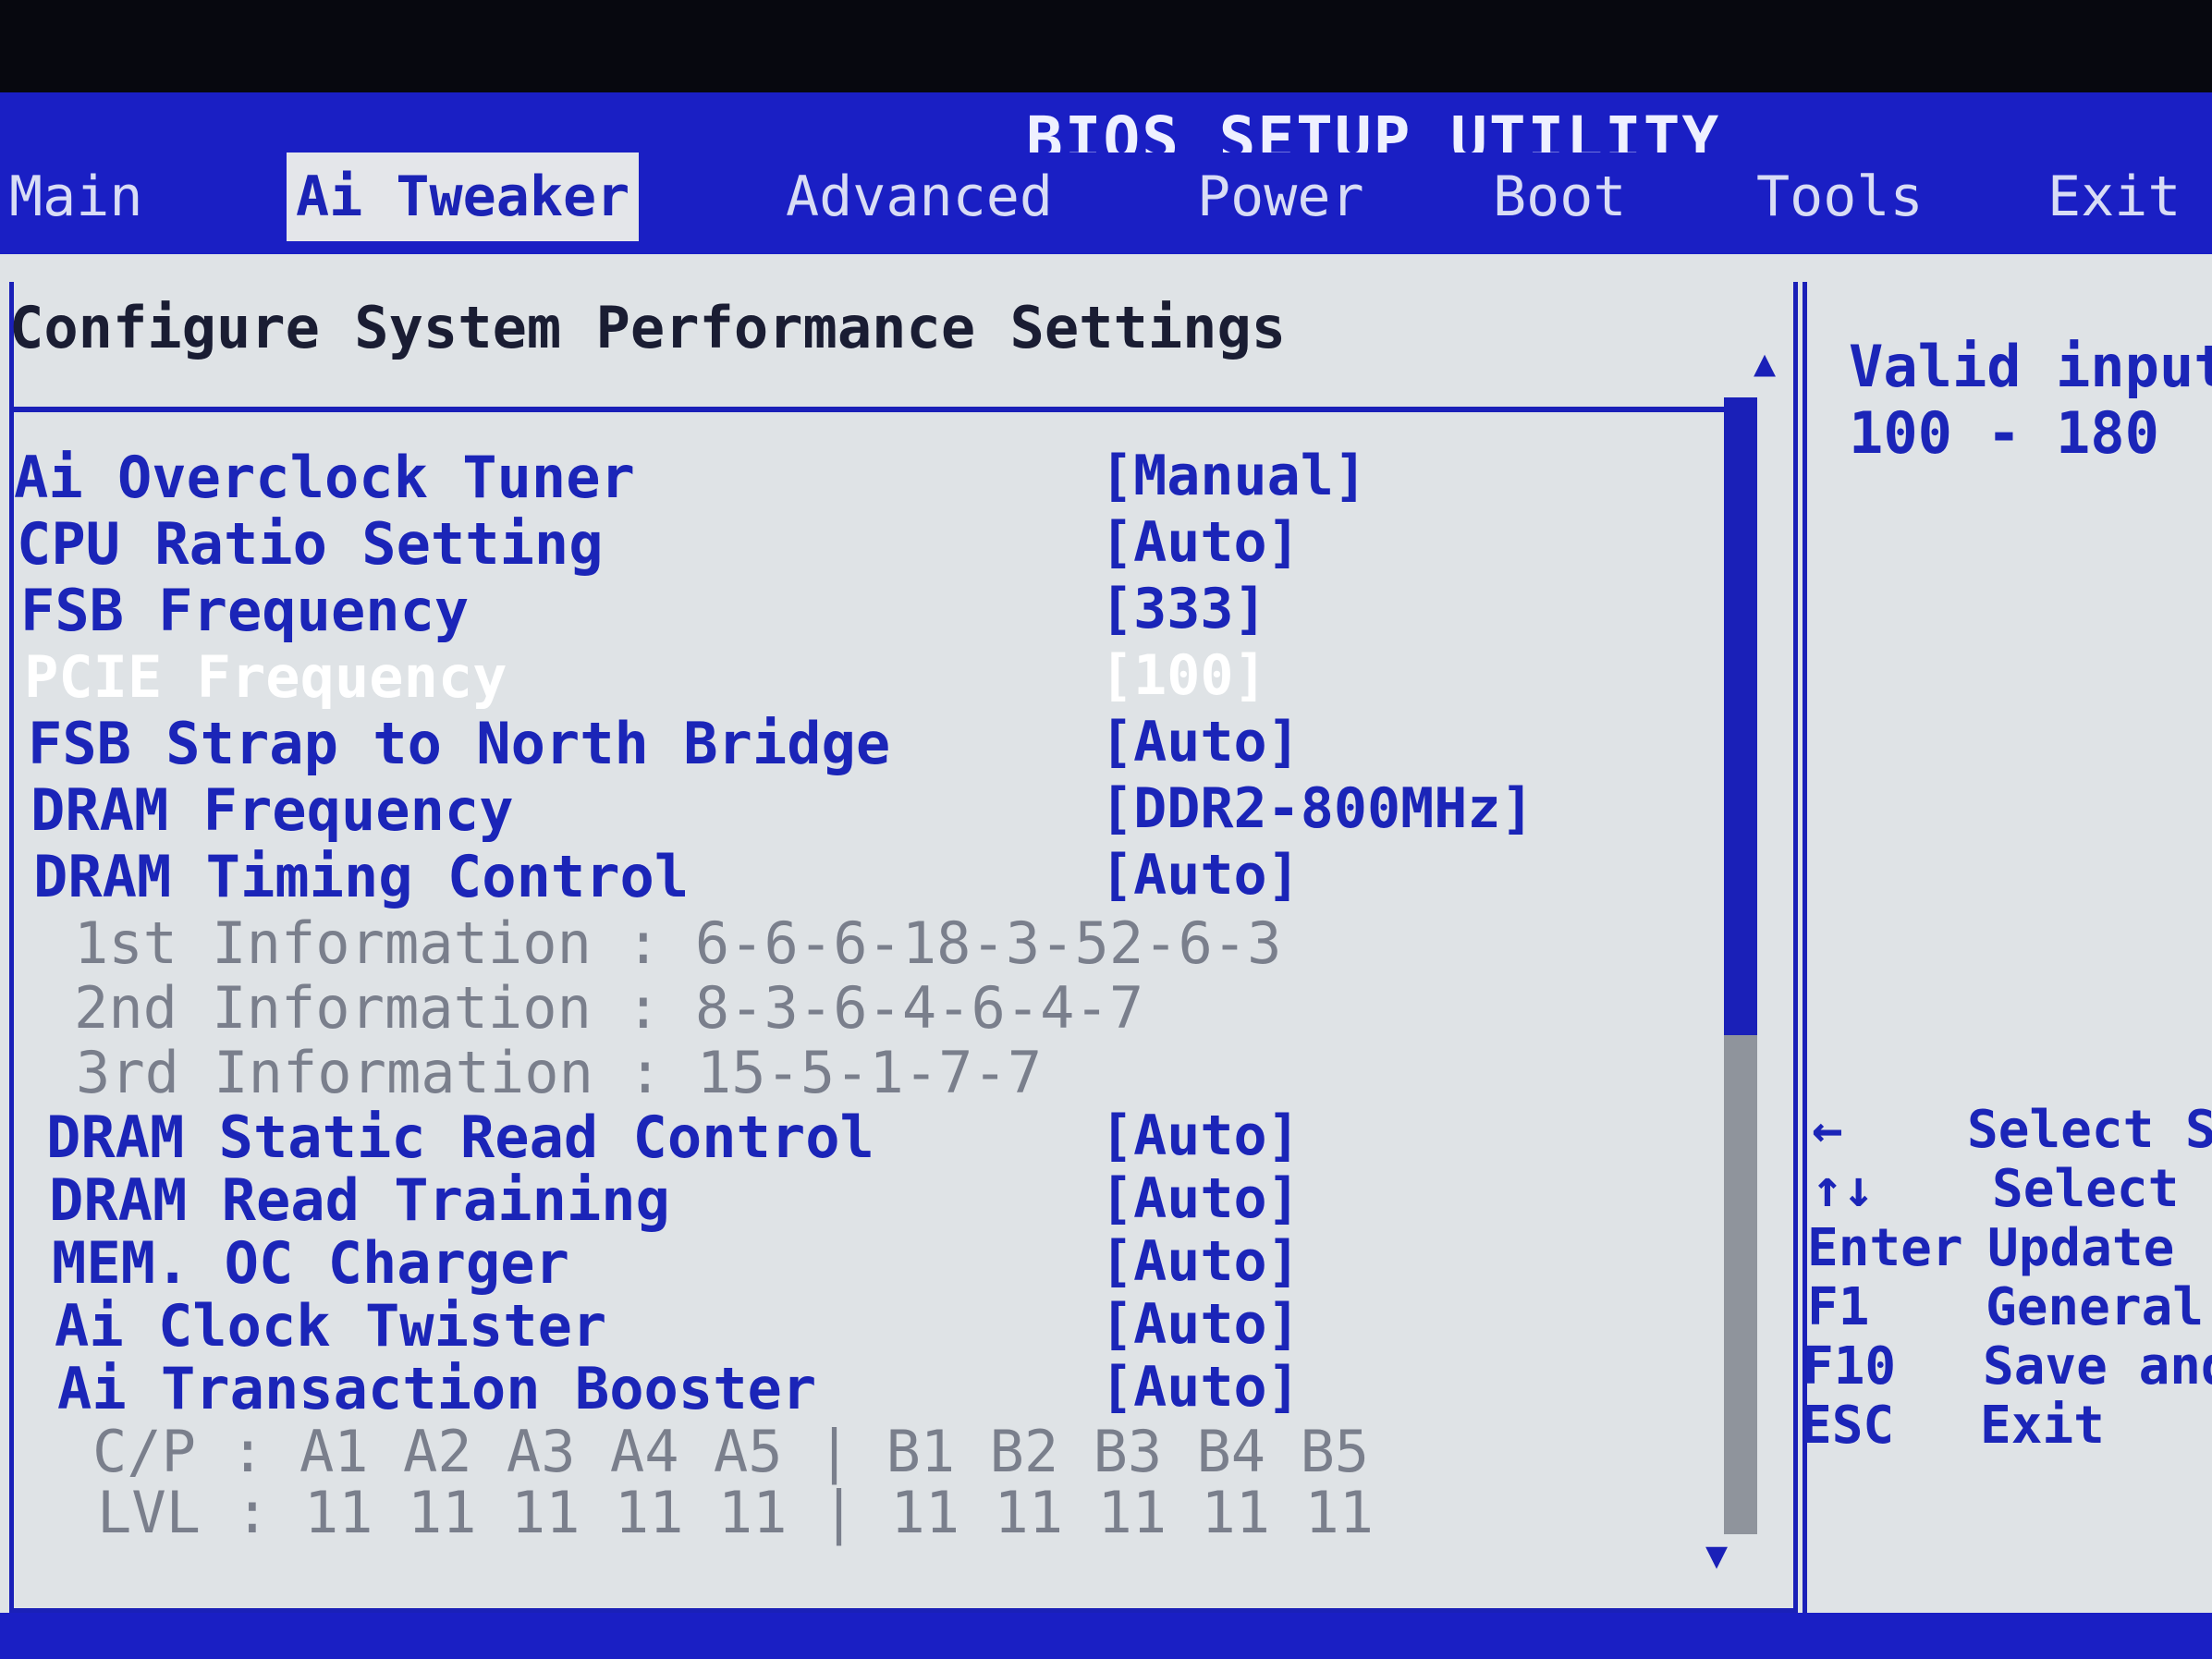 The width and height of the screenshot is (2212, 1659). I want to click on key-desc: Update, so click(2081, 1248).